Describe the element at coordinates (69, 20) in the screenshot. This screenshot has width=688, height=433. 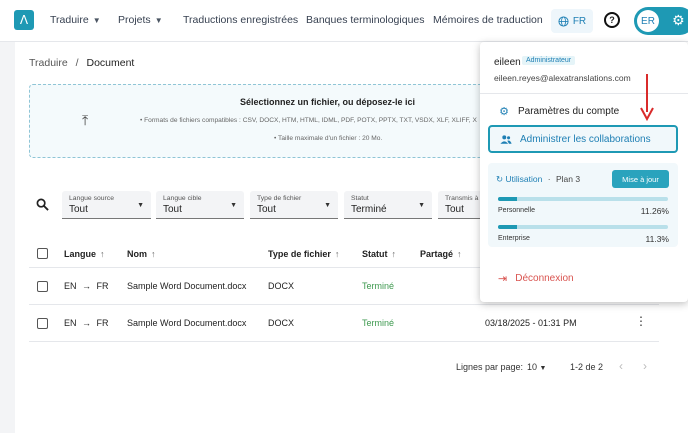
I see `nav-item-label: Traduire` at that location.